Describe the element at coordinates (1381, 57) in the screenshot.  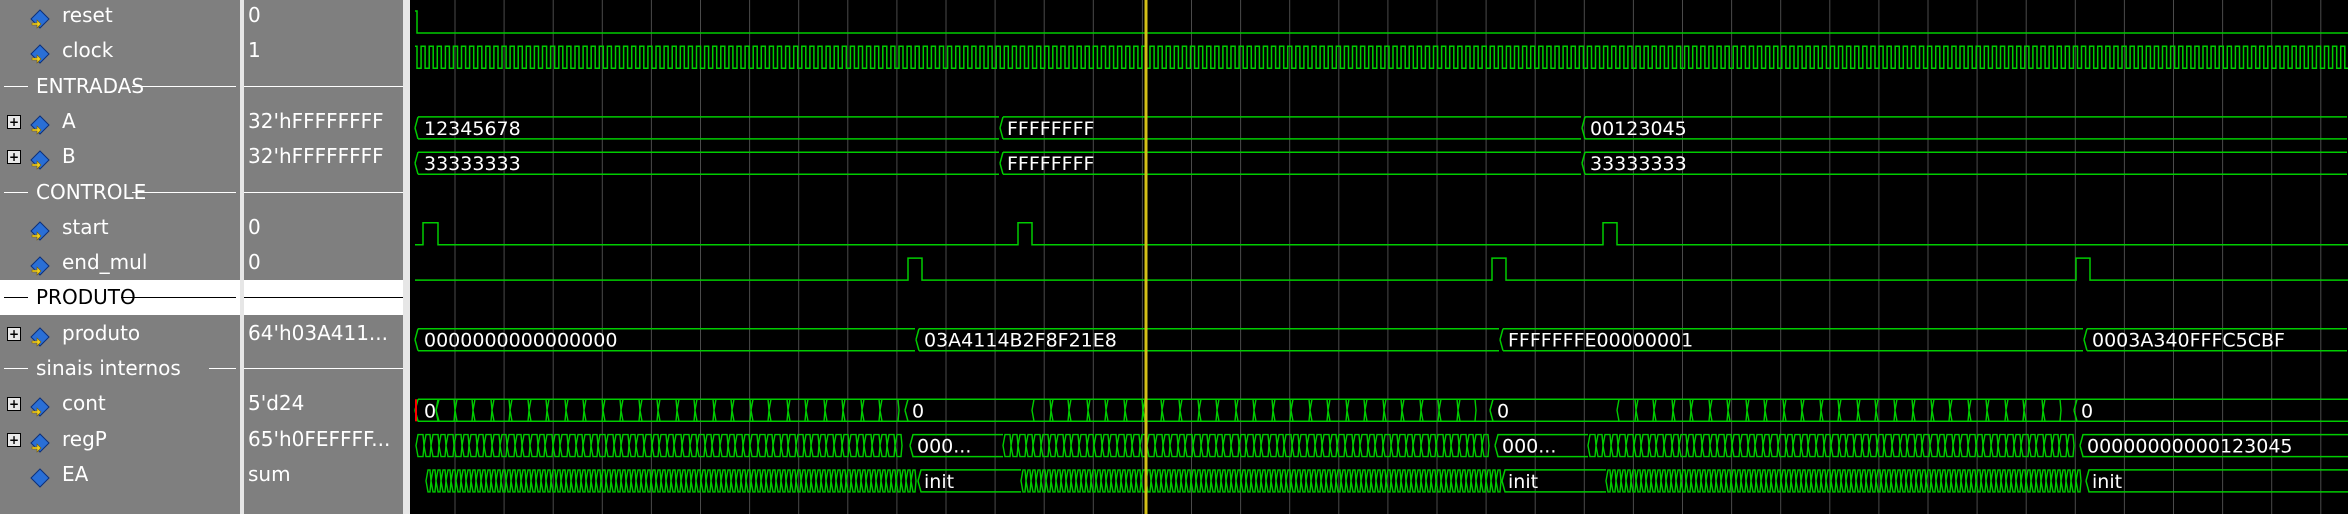
I see `clock-wave` at that location.